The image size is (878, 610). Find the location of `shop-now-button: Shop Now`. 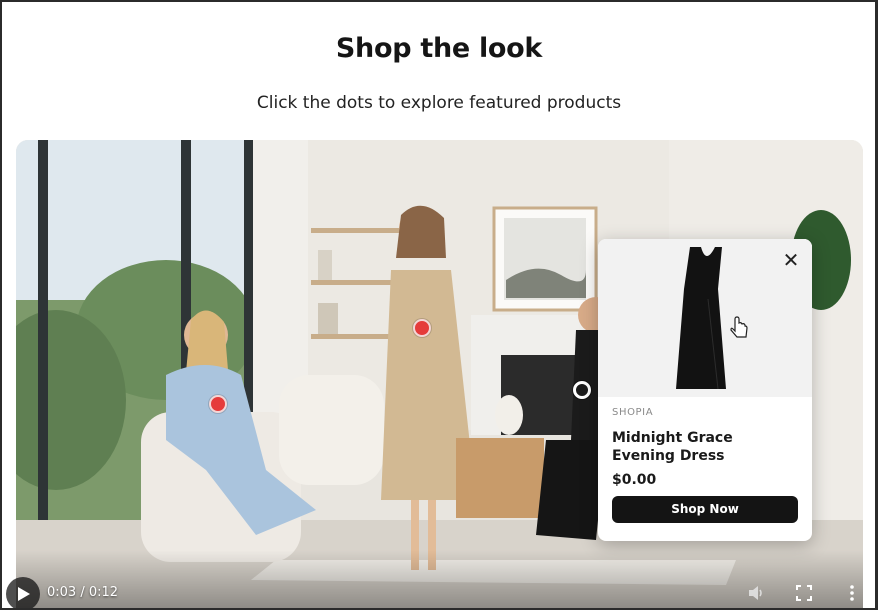

shop-now-button: Shop Now is located at coordinates (705, 509).